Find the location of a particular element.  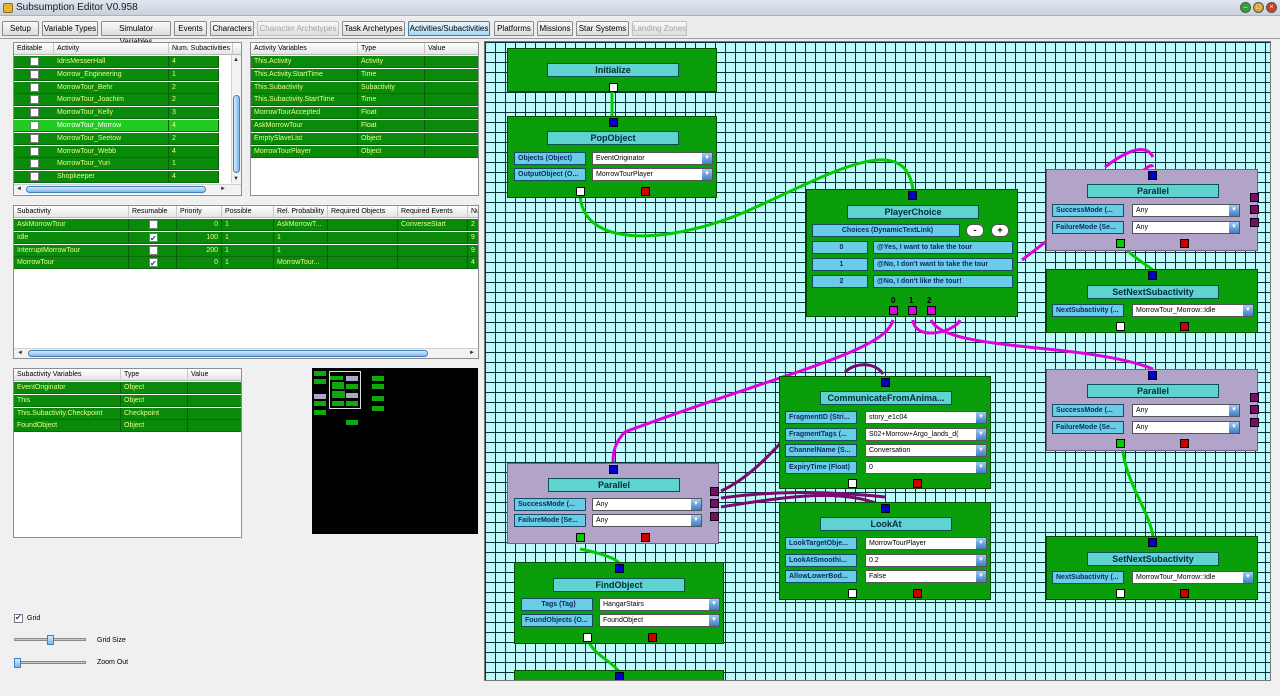

parallel-top-failure-port is located at coordinates (1184, 243).